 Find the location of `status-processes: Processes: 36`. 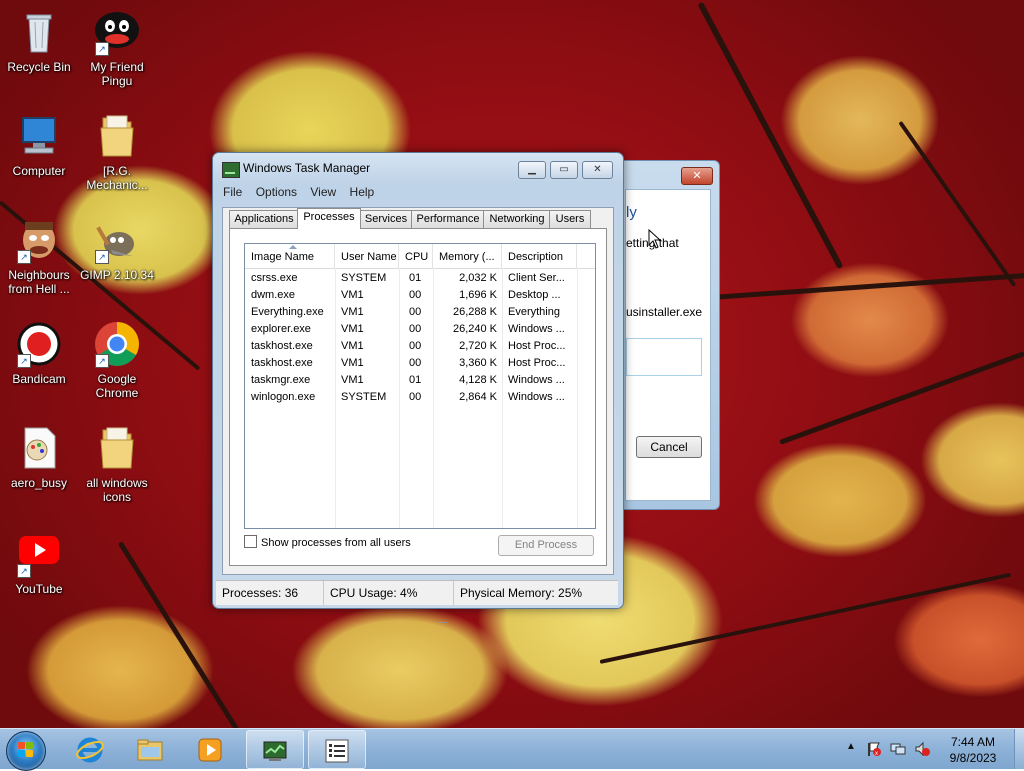

status-processes: Processes: 36 is located at coordinates (270, 593).